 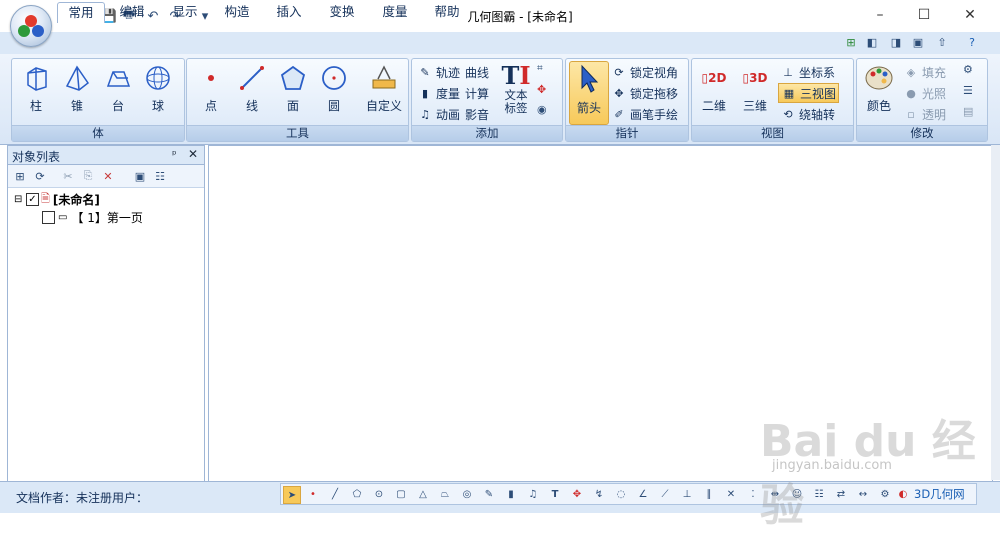 What do you see at coordinates (489, 494) in the screenshot?
I see `trace-tool-icon: ✎` at bounding box center [489, 494].